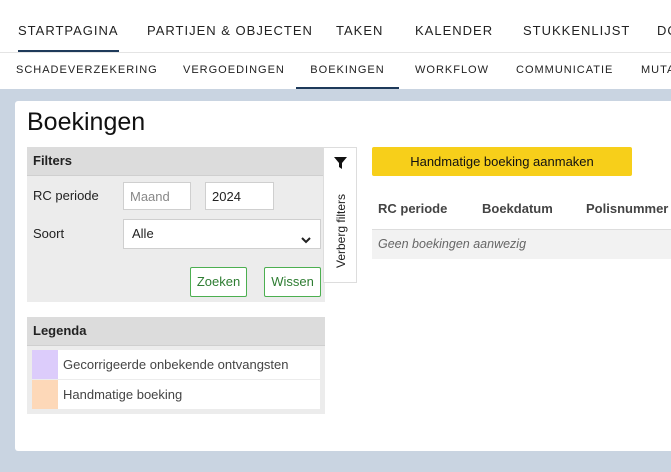 The width and height of the screenshot is (671, 472). I want to click on subnav-workflow: WORKFLOW, so click(452, 71).